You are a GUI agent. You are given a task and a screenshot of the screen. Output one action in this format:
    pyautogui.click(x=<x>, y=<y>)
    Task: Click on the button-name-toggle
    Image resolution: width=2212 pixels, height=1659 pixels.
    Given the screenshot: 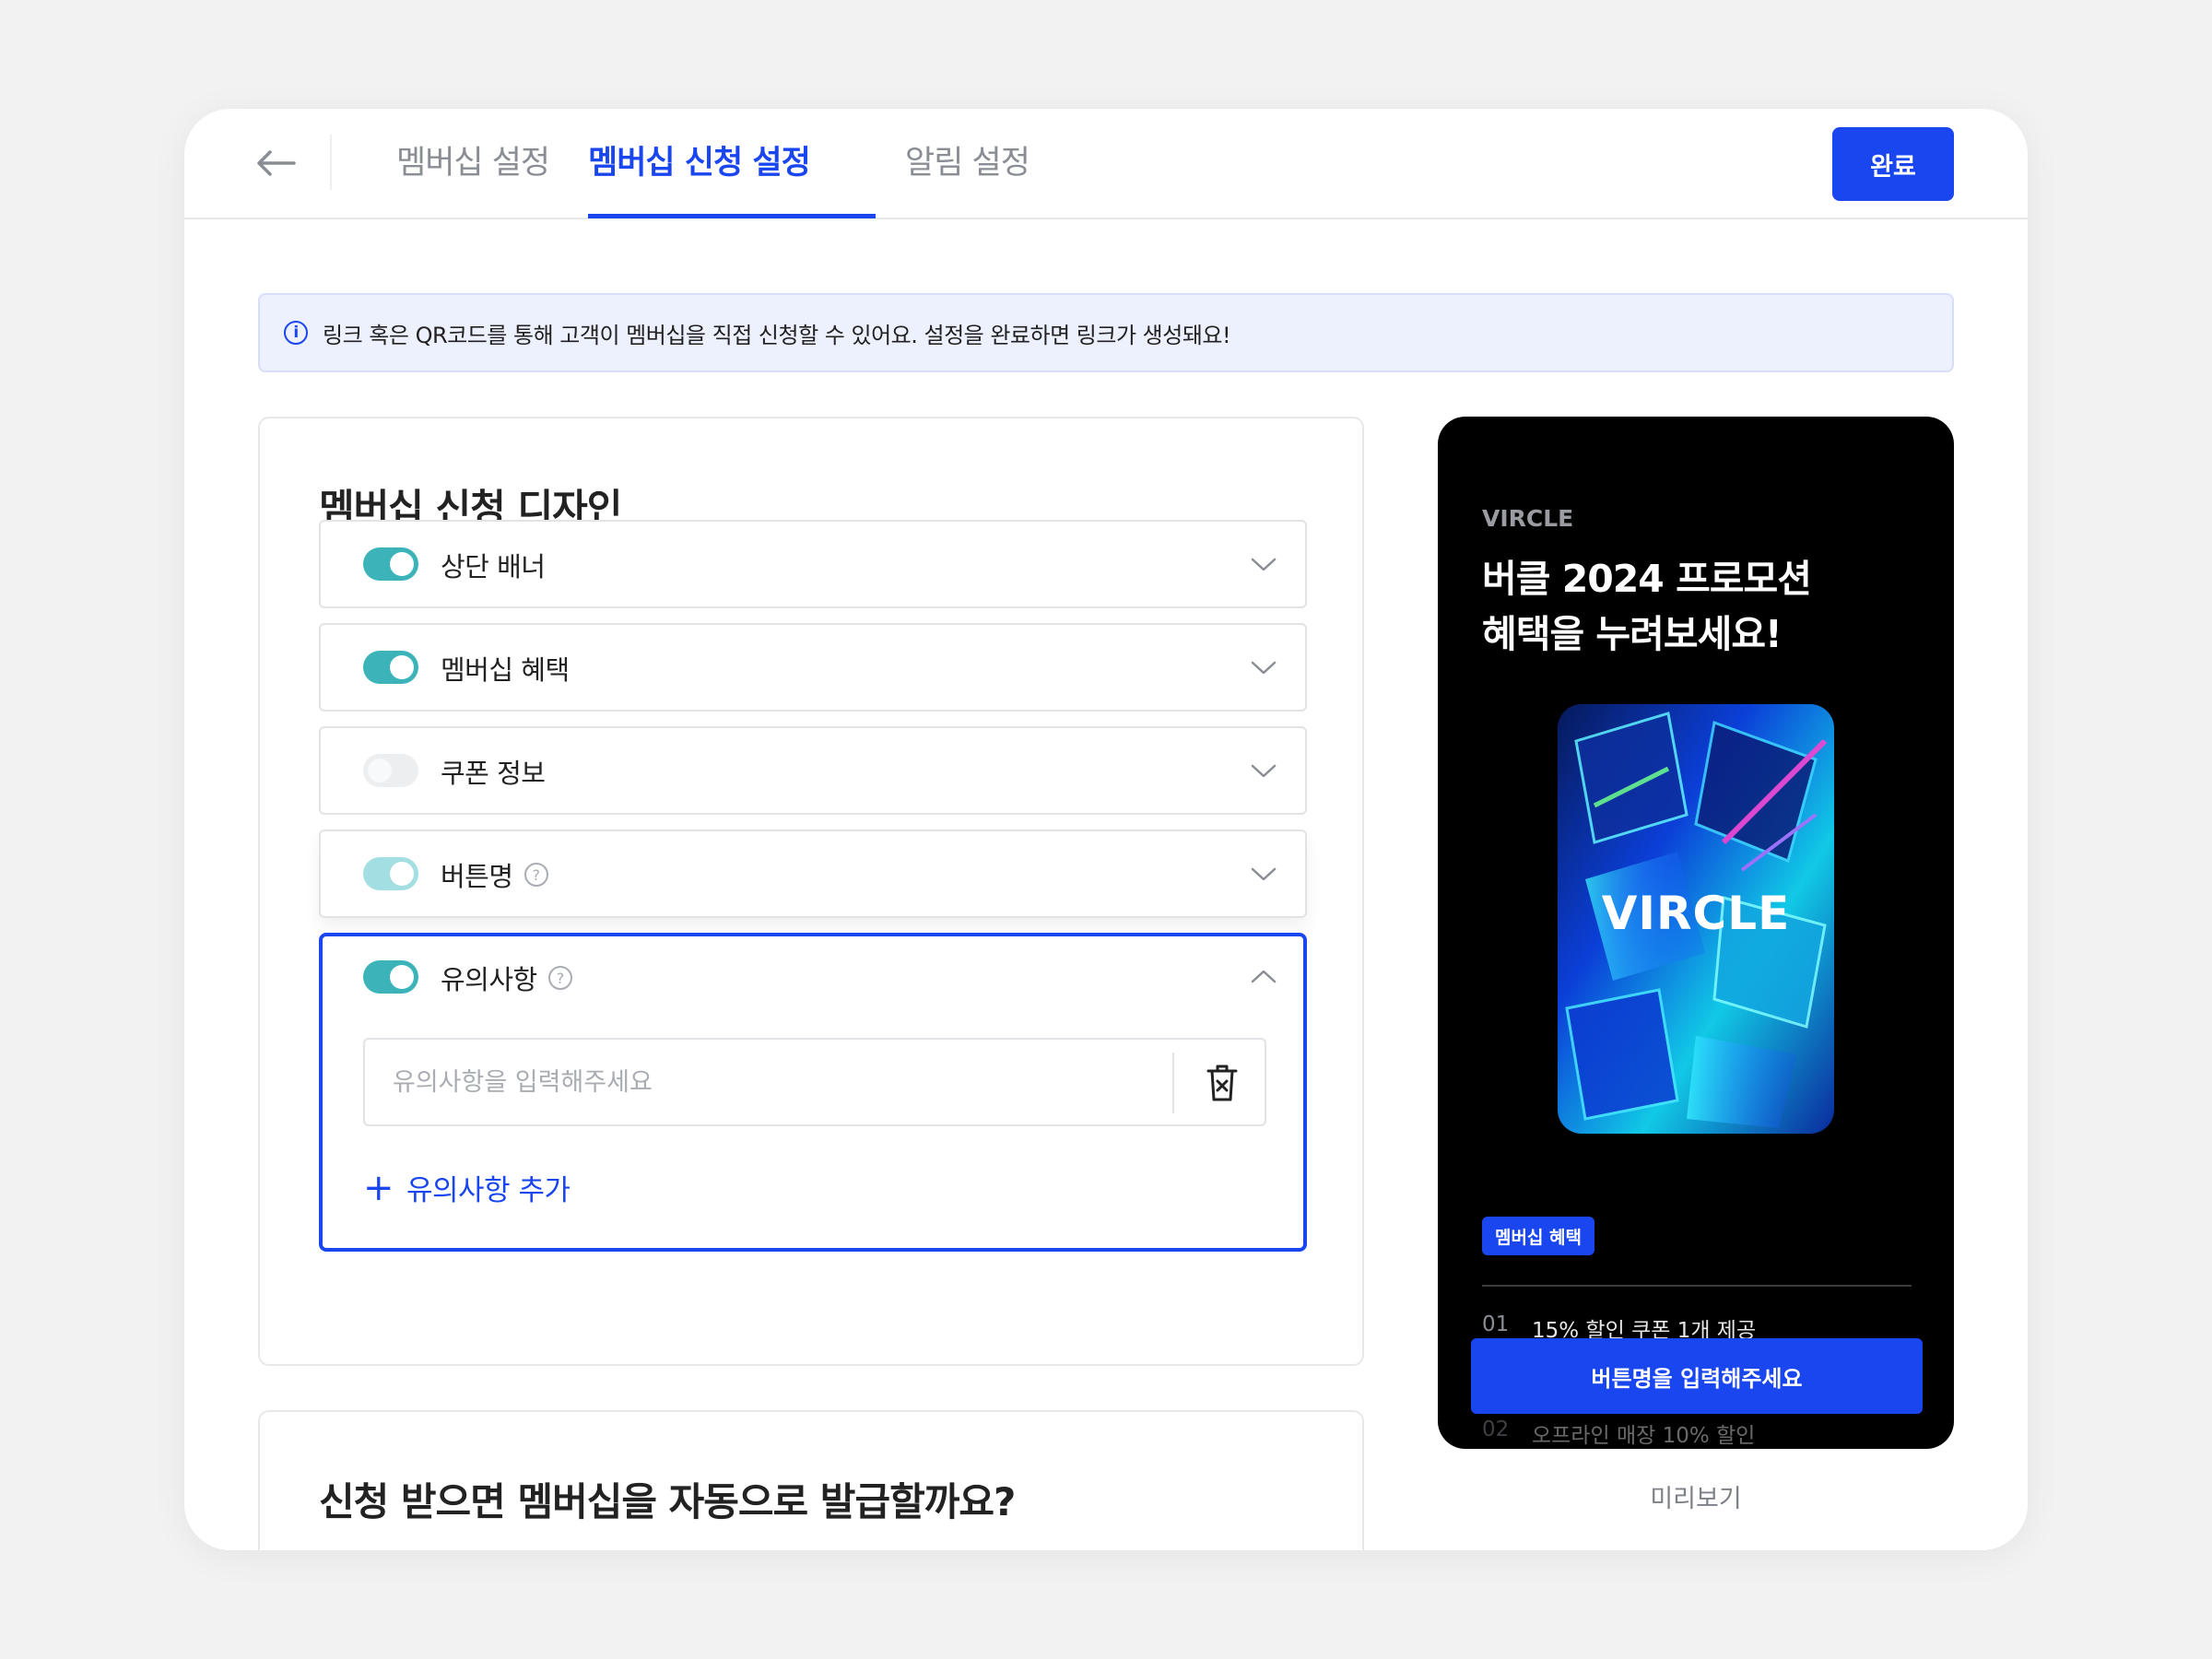 What is the action you would take?
    pyautogui.click(x=390, y=873)
    